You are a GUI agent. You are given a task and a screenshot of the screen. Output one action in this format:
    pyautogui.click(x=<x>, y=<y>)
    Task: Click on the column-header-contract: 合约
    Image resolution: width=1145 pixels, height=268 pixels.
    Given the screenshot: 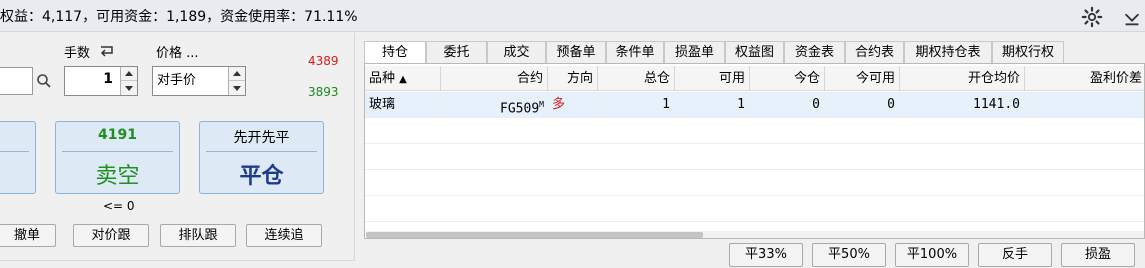 What is the action you would take?
    pyautogui.click(x=494, y=78)
    